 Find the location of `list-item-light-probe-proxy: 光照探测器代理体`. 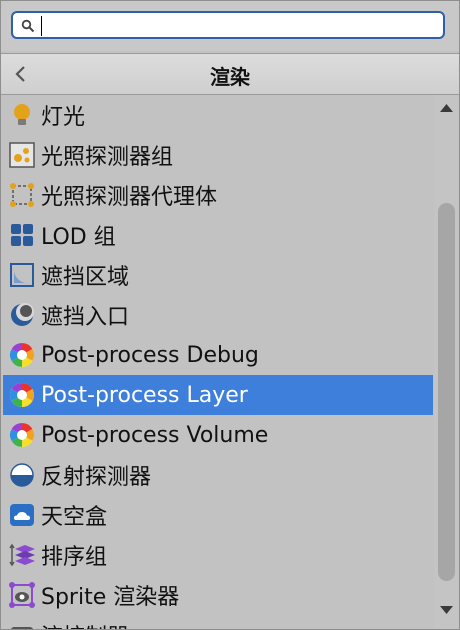

list-item-light-probe-proxy: 光照探测器代理体 is located at coordinates (218, 195).